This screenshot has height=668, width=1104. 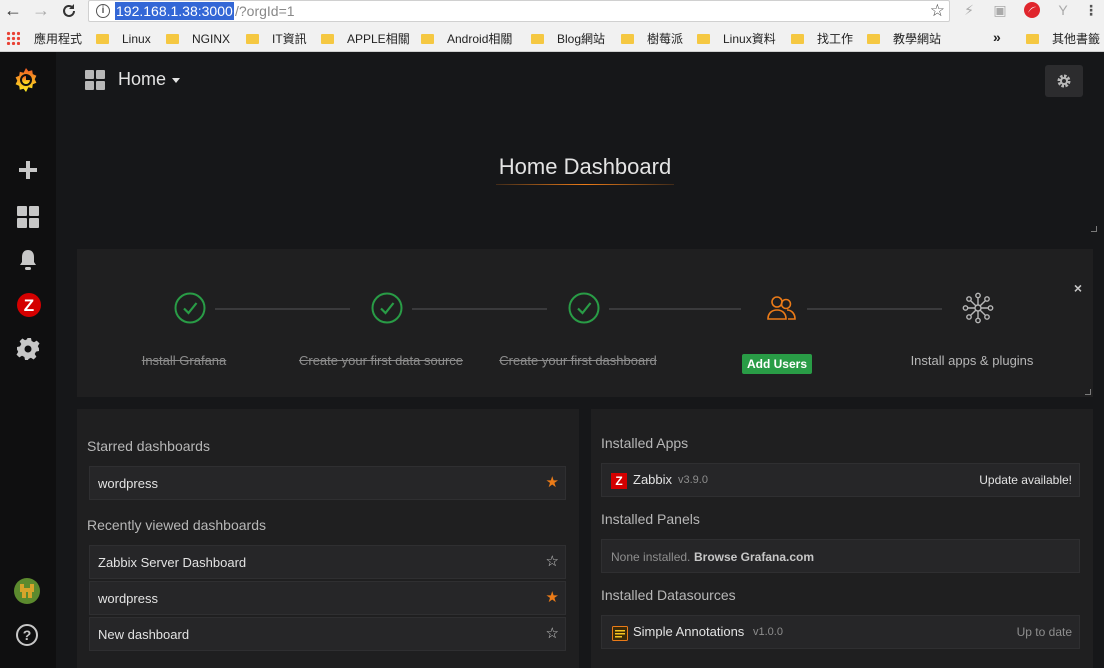 I want to click on dashboards-icon, so click(x=28, y=217).